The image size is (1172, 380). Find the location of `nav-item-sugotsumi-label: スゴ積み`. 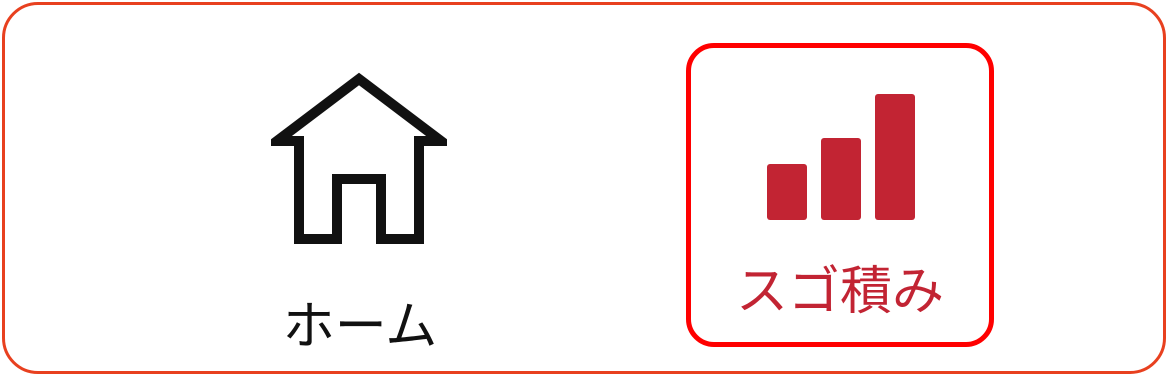

nav-item-sugotsumi-label: スゴ積み is located at coordinates (839, 292).